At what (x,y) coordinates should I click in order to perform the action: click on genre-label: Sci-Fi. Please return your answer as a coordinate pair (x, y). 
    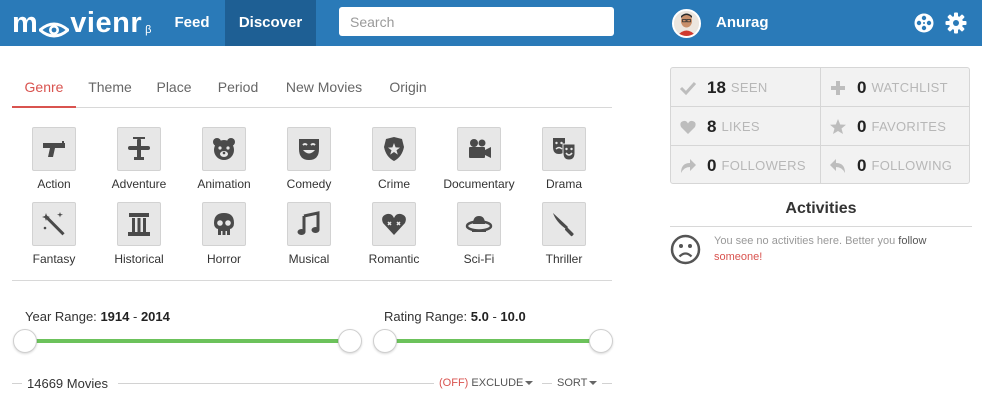
    Looking at the image, I should click on (479, 259).